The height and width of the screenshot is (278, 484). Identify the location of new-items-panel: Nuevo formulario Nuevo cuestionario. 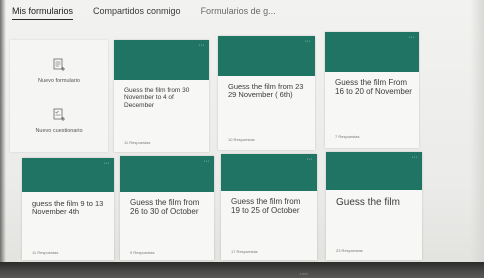
(59, 96).